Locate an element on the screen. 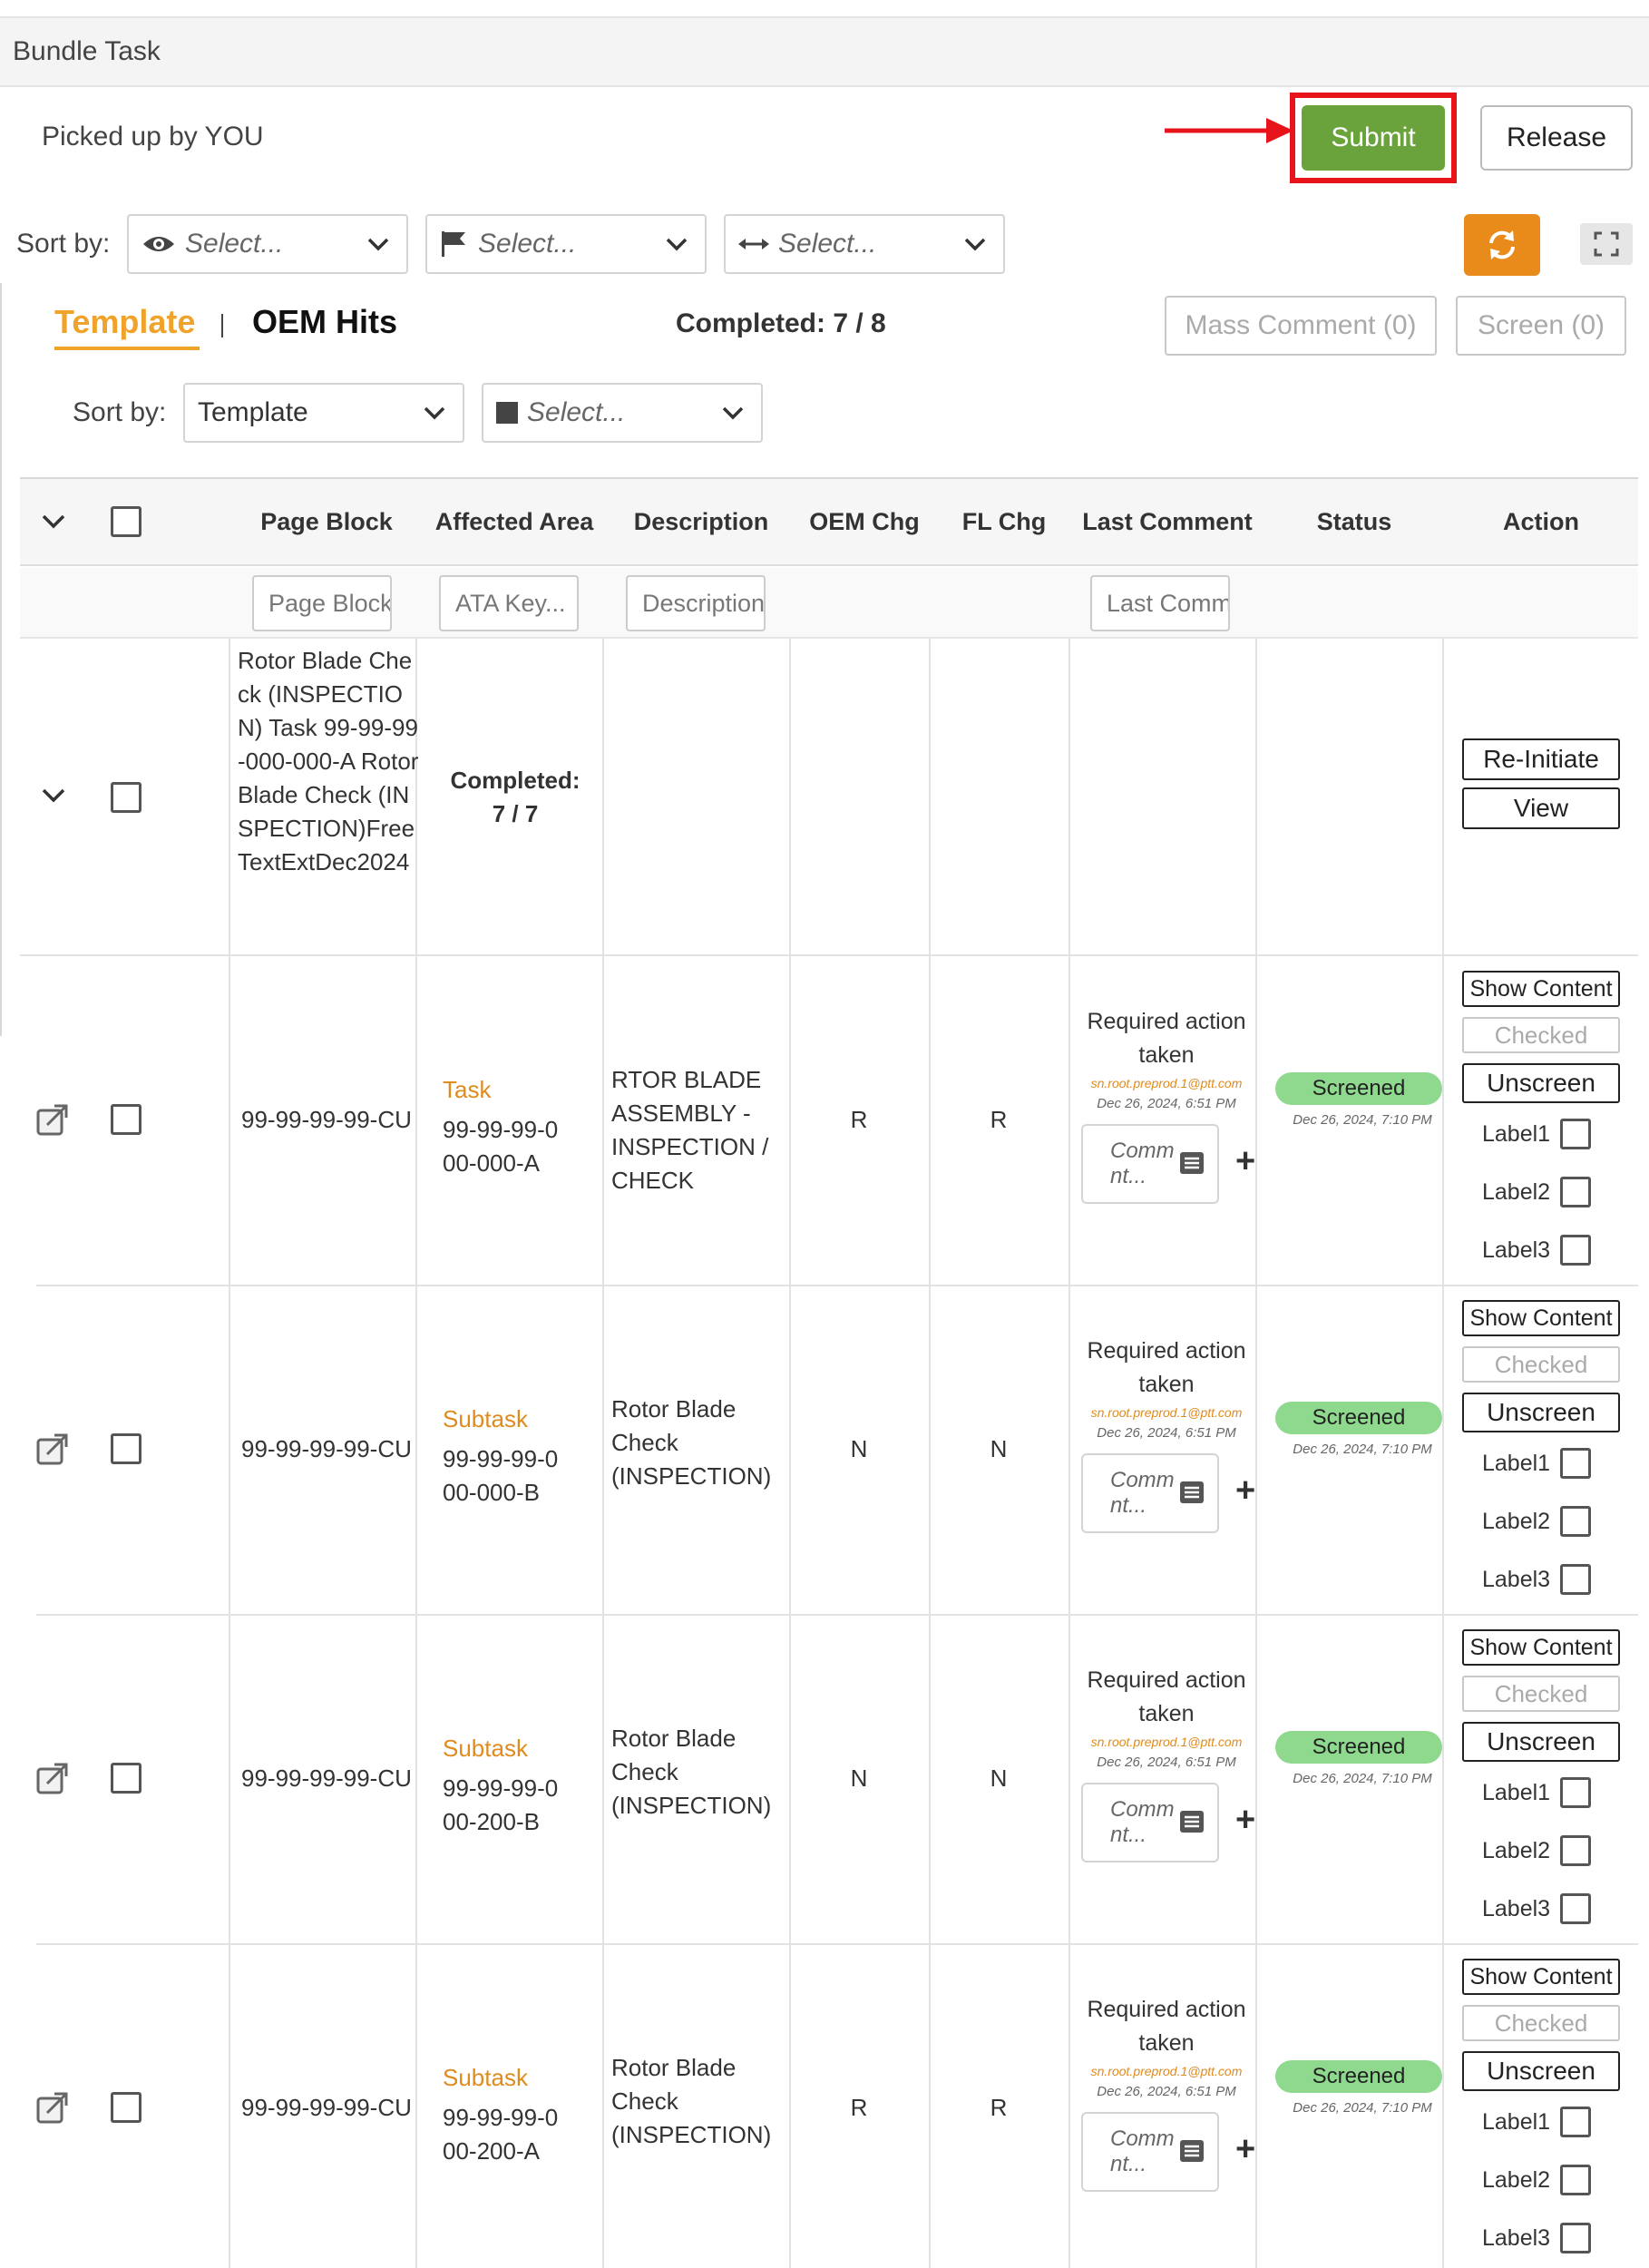 This screenshot has width=1649, height=2268. fullscreen-button is located at coordinates (1606, 244).